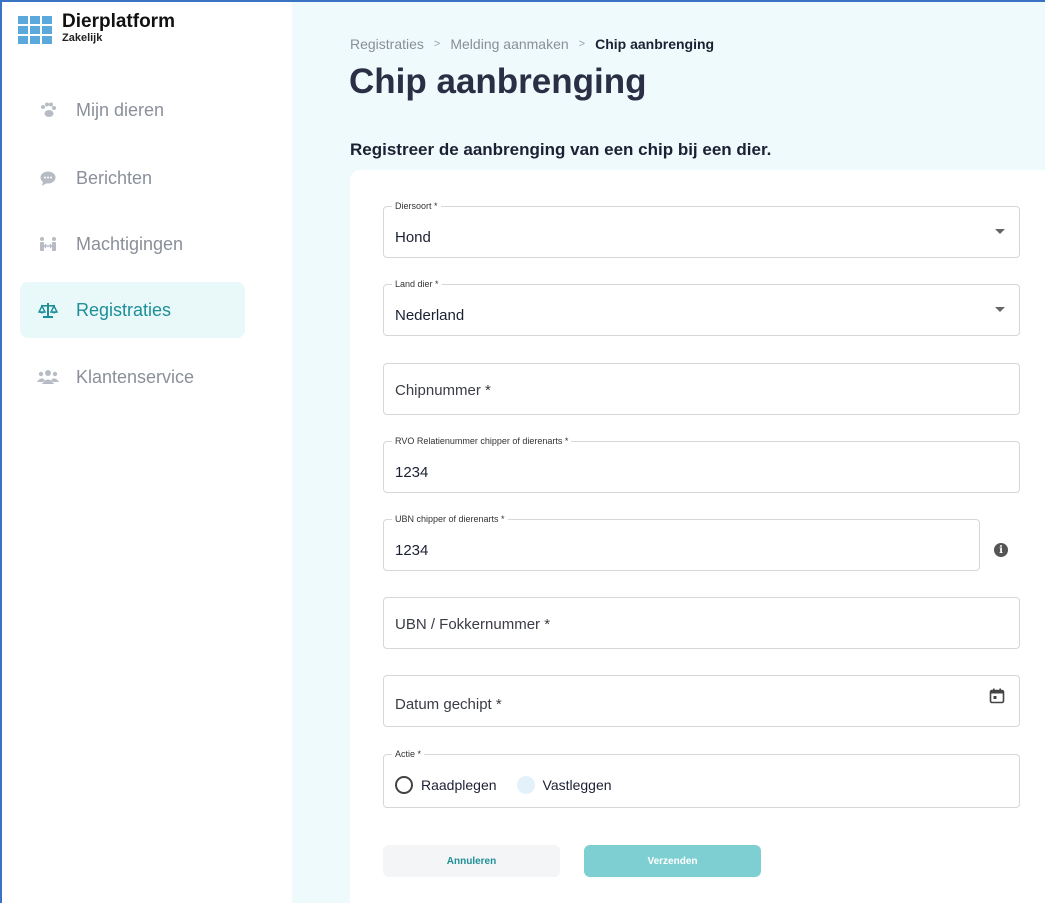  I want to click on sidebar-item-klantenservice: Klantenservice, so click(132, 377).